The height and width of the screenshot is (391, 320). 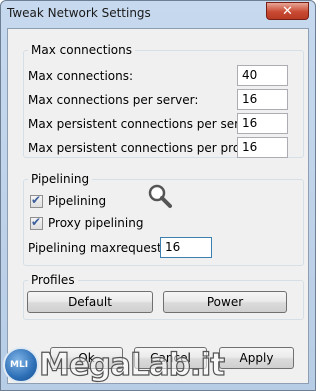 What do you see at coordinates (95, 223) in the screenshot?
I see `proxy-pipelining-checkbox-label: Proxy pipelining` at bounding box center [95, 223].